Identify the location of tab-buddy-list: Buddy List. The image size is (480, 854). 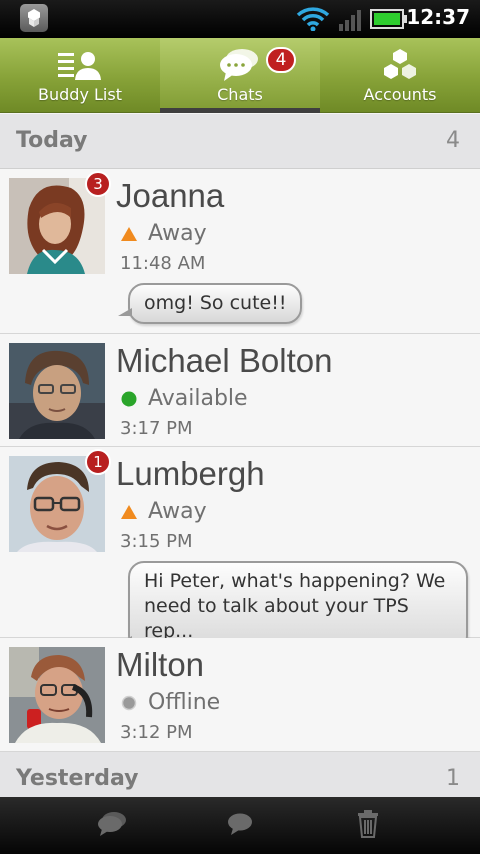
(80, 75).